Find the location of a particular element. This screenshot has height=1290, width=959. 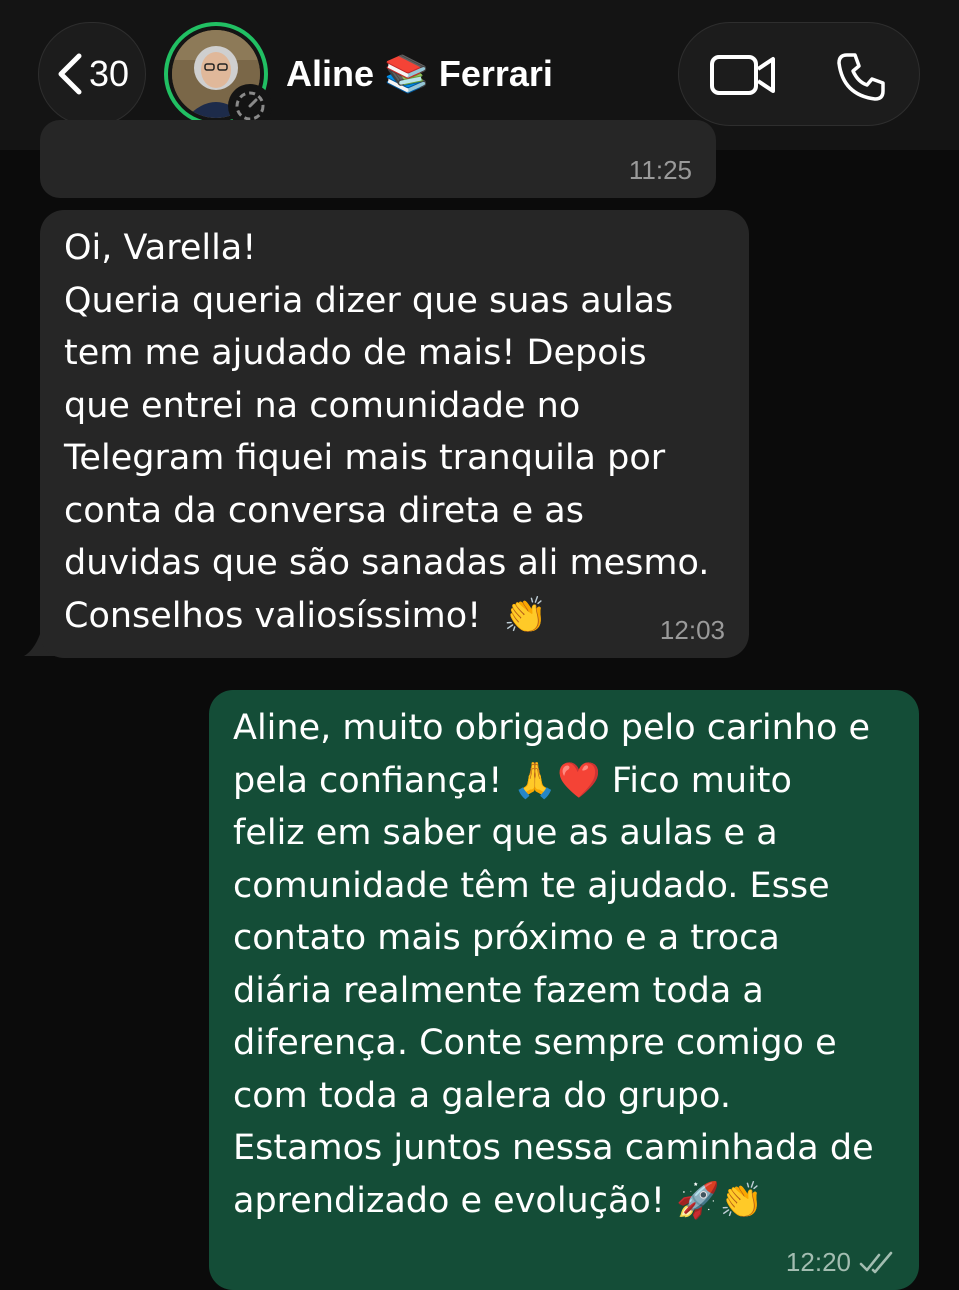

chevron-left-icon is located at coordinates (70, 74).